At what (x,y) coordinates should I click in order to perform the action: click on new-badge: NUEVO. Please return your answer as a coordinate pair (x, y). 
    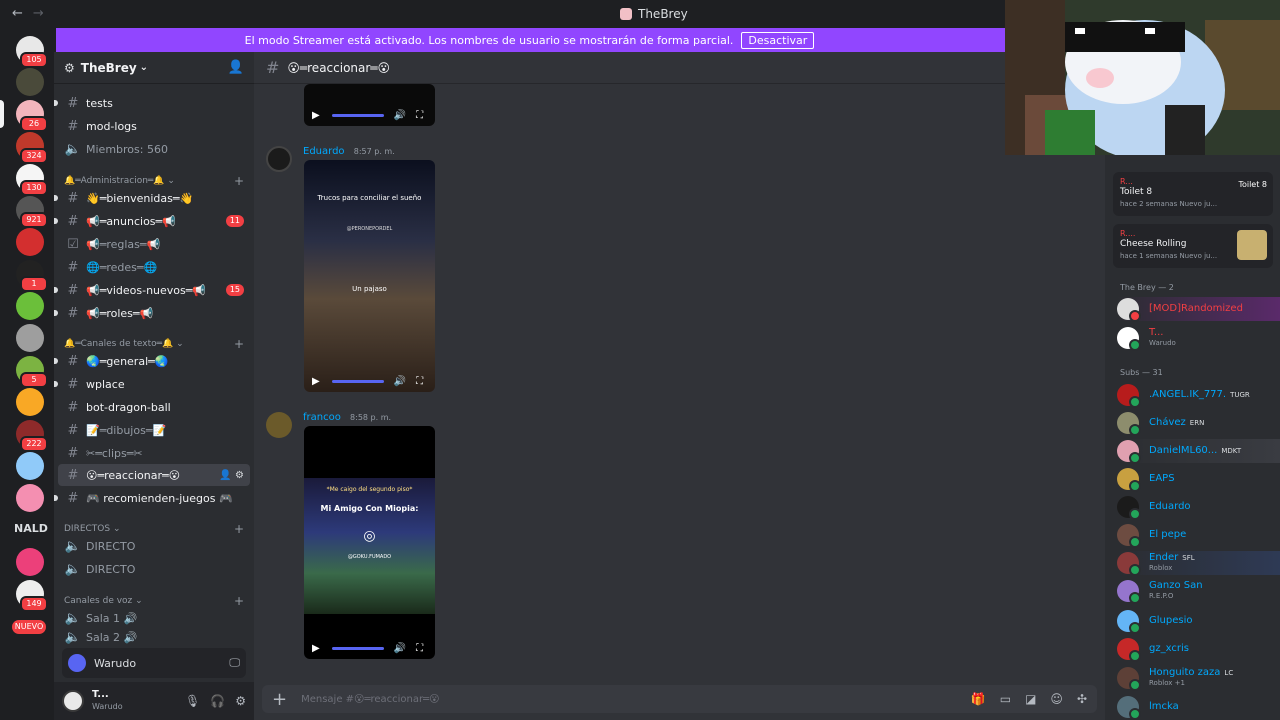
    Looking at the image, I should click on (29, 627).